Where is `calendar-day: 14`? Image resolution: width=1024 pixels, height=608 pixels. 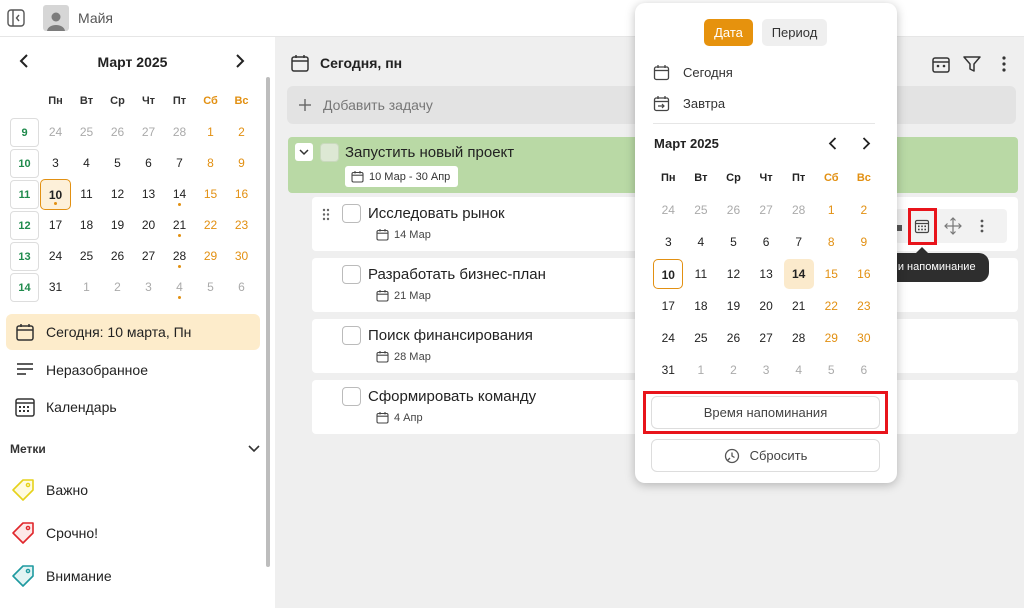 calendar-day: 14 is located at coordinates (179, 194).